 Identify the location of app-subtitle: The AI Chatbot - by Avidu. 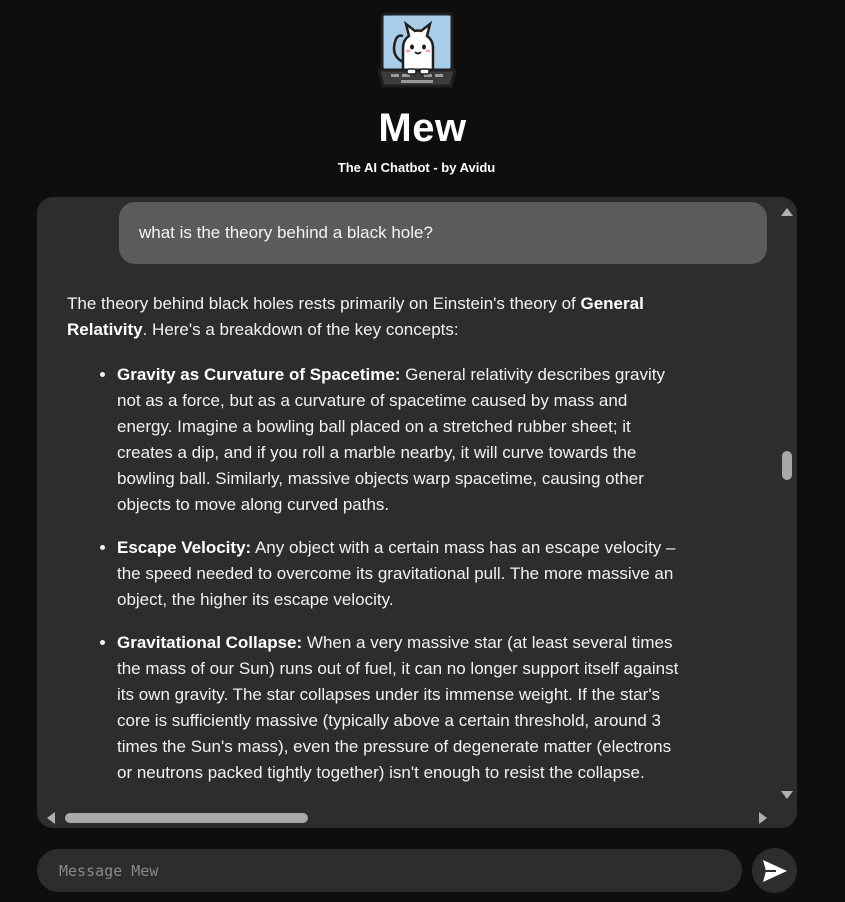
(416, 167).